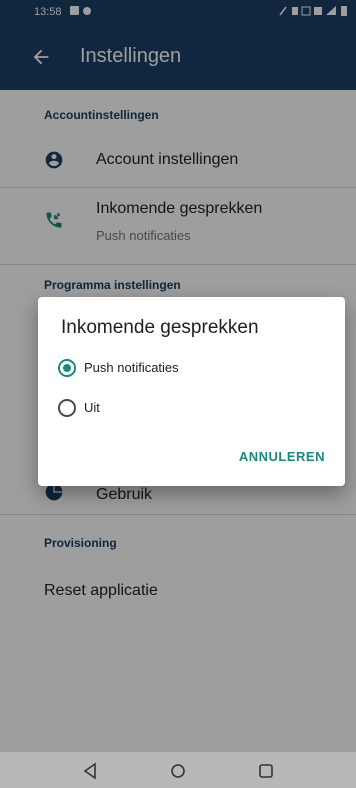 The width and height of the screenshot is (356, 788). I want to click on radio-button-unchecked, so click(67, 408).